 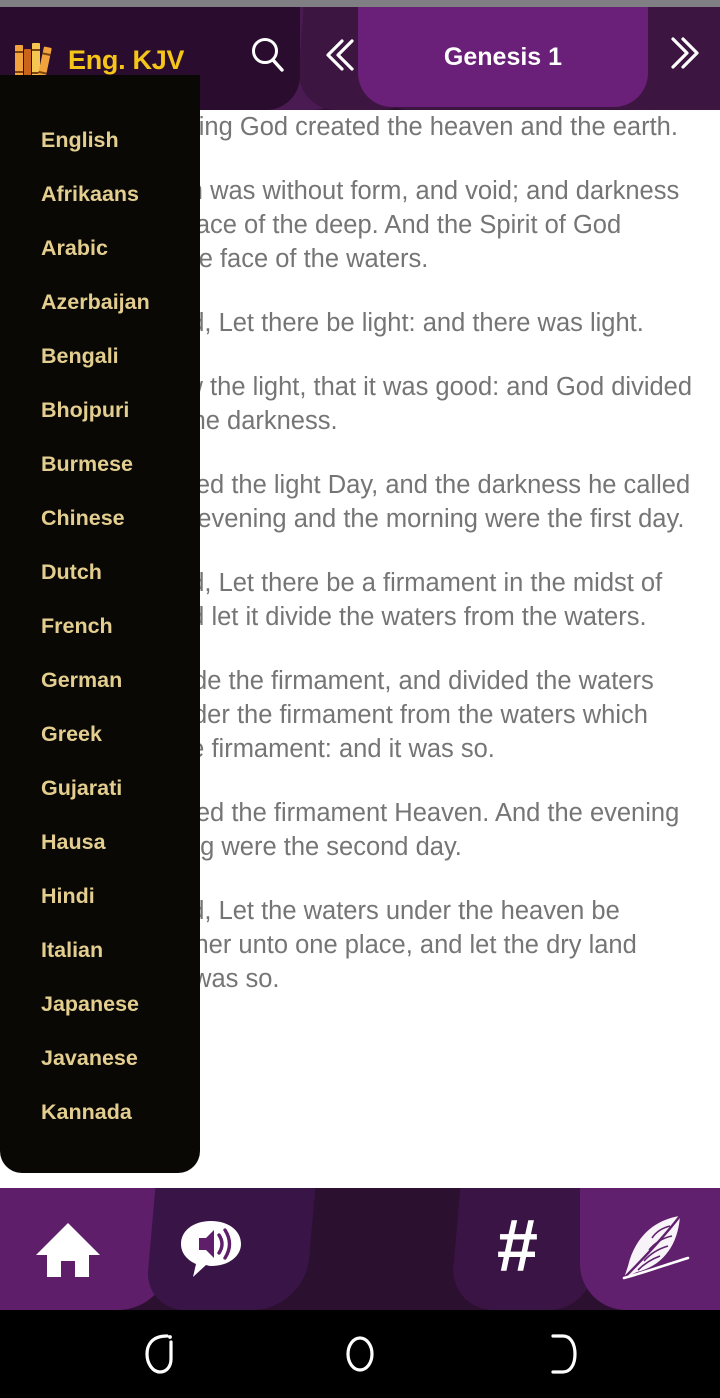 I want to click on language-item-italian: Italian, so click(x=100, y=950).